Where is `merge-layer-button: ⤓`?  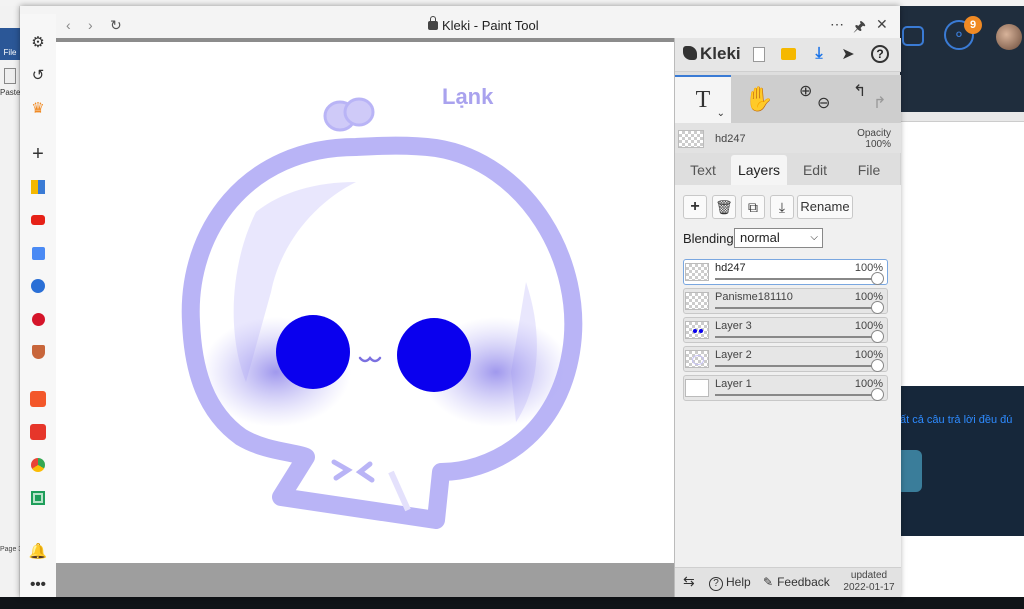
merge-layer-button: ⤓ is located at coordinates (782, 207).